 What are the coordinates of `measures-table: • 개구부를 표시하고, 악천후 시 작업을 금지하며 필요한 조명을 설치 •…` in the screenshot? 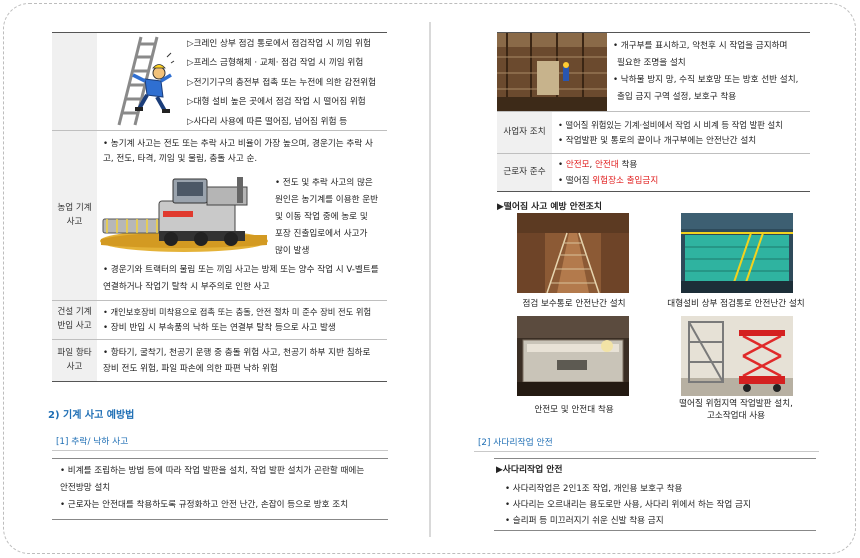 It's located at (653, 112).